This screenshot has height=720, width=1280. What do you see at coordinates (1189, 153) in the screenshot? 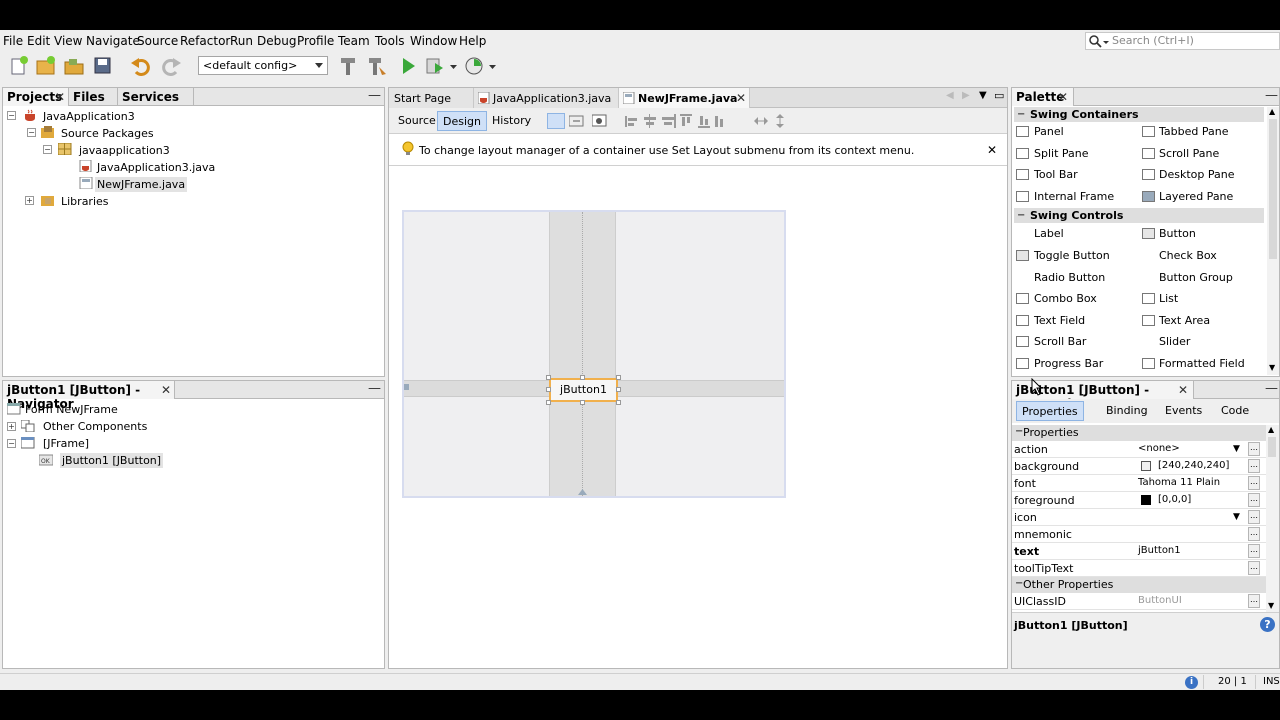
I see `palette-item-scroll-pane: Scroll Pane` at bounding box center [1189, 153].